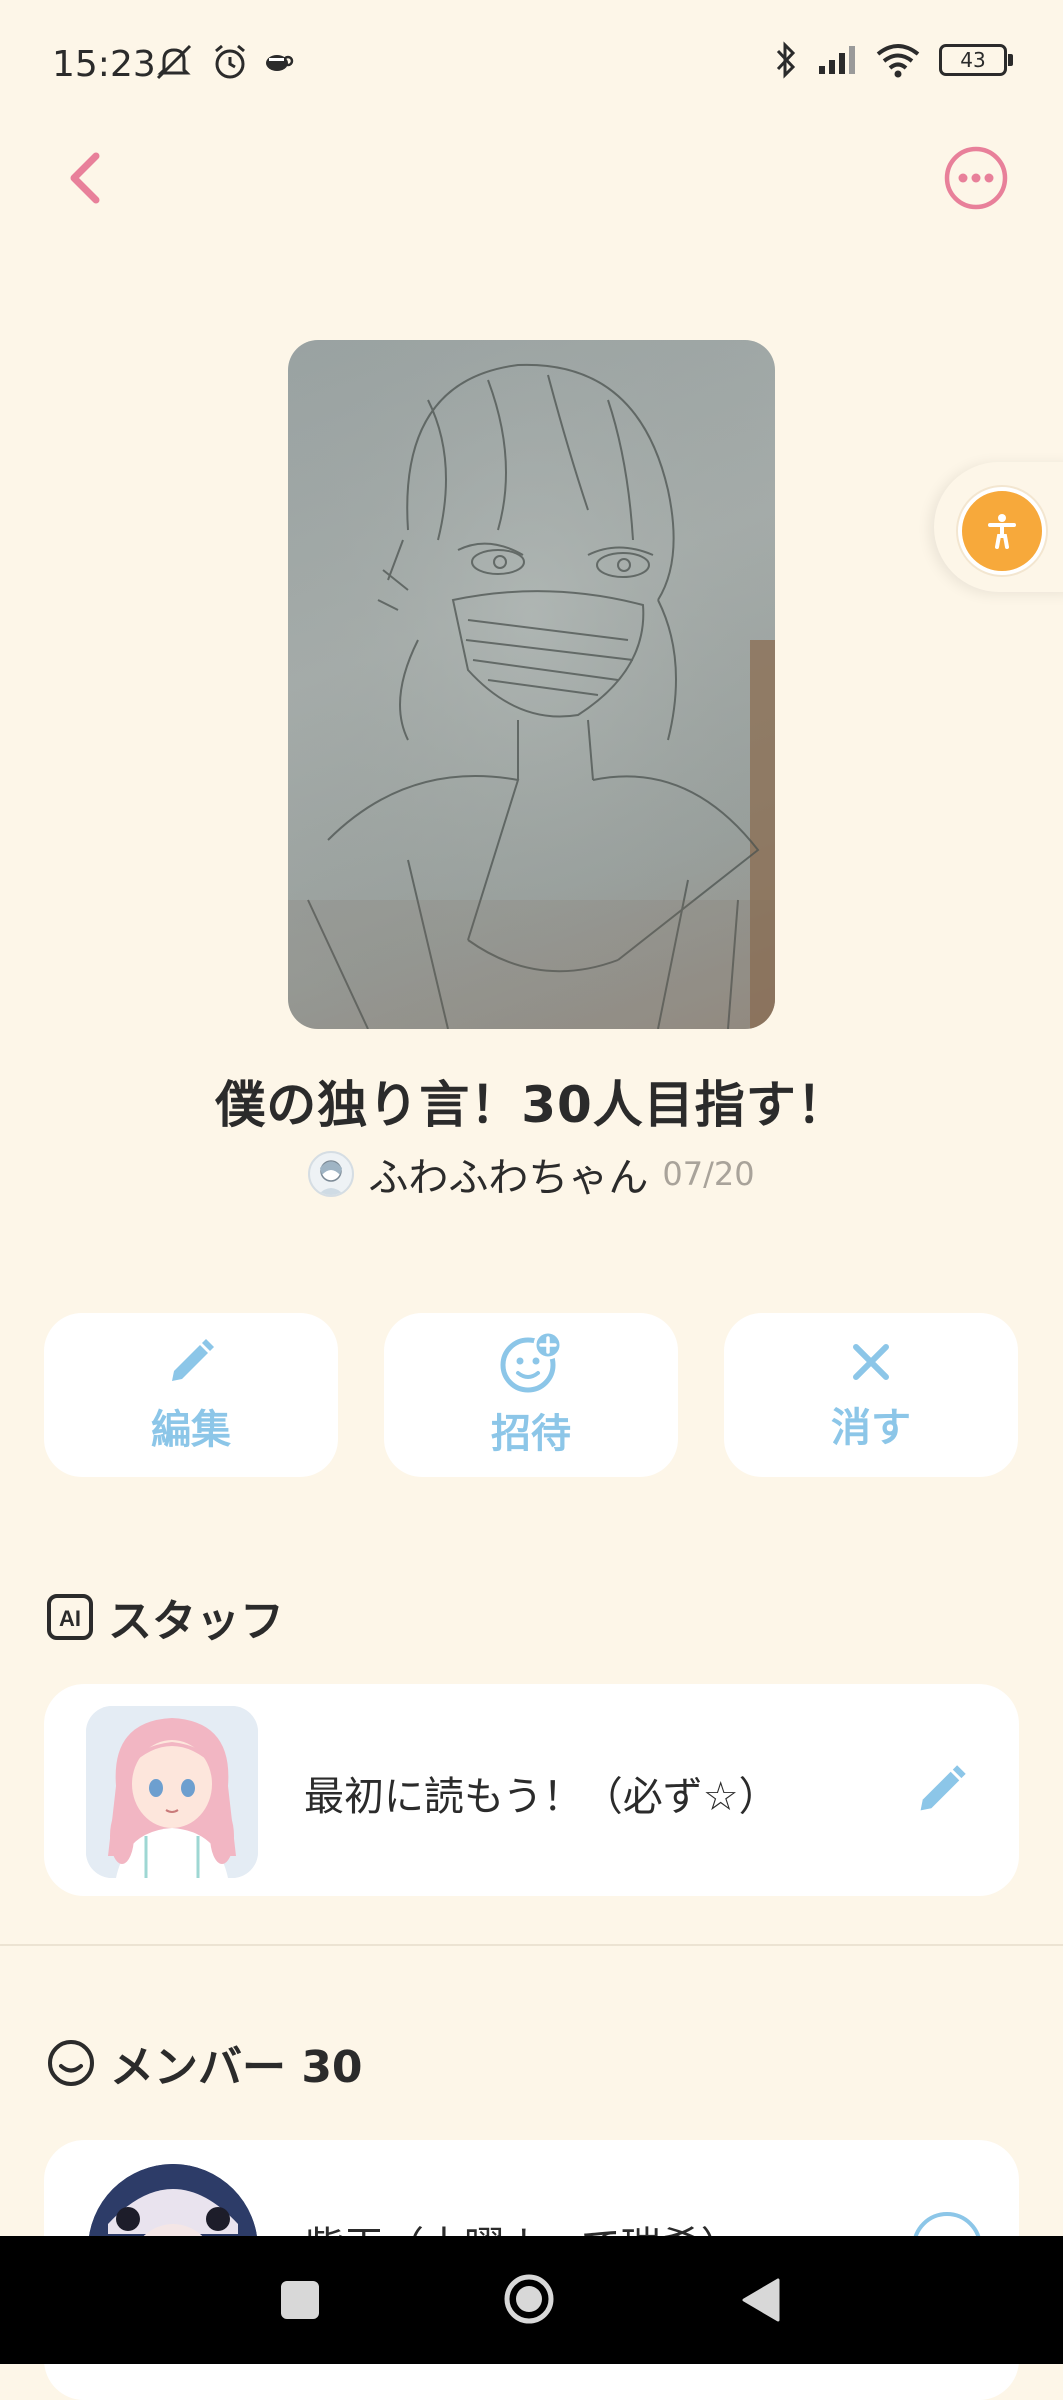  Describe the element at coordinates (837, 60) in the screenshot. I see `signal-icon` at that location.